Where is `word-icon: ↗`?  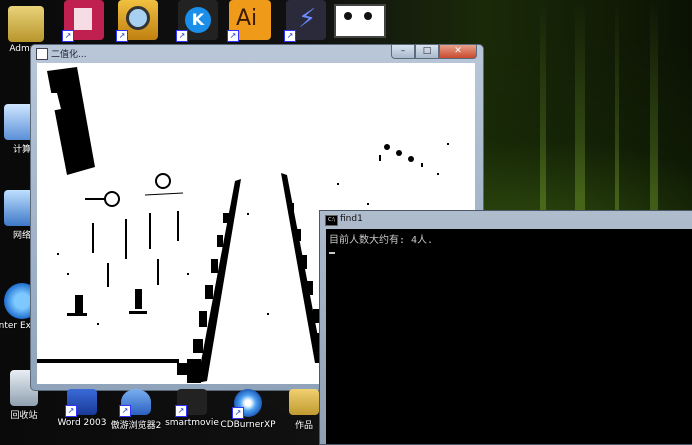 word-icon: ↗ is located at coordinates (81, 403).